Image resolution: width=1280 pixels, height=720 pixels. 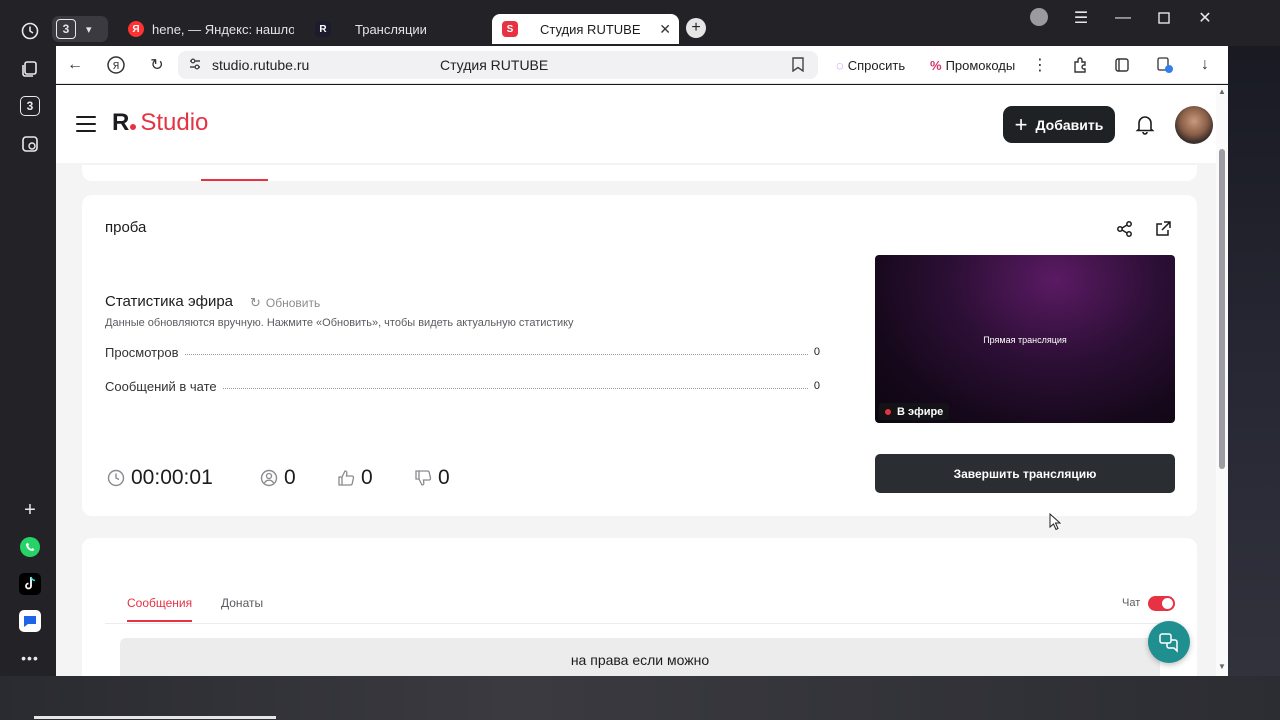 What do you see at coordinates (1025, 473) in the screenshot?
I see `end-stream-button: Завершить трансляцию` at bounding box center [1025, 473].